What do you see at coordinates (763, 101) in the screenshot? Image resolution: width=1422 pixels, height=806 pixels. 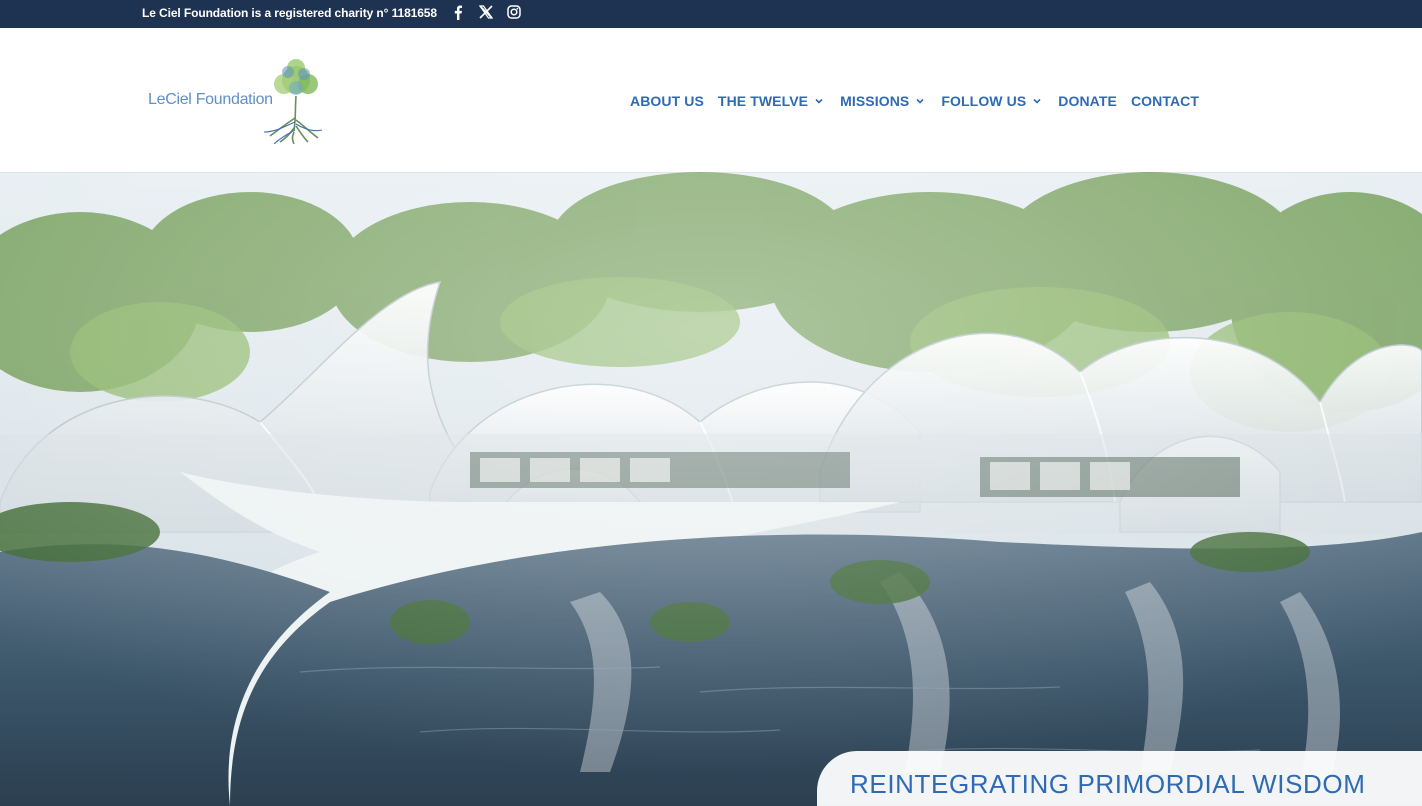 I see `nav-label: THE TWELVE` at bounding box center [763, 101].